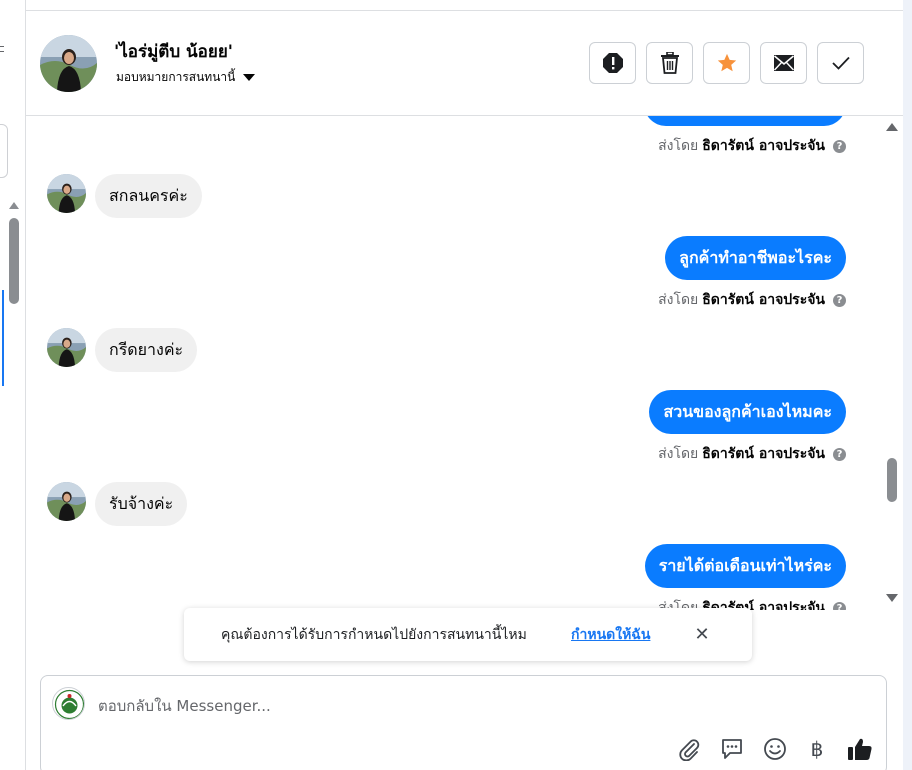 This screenshot has height=770, width=912. I want to click on delete-button, so click(669, 63).